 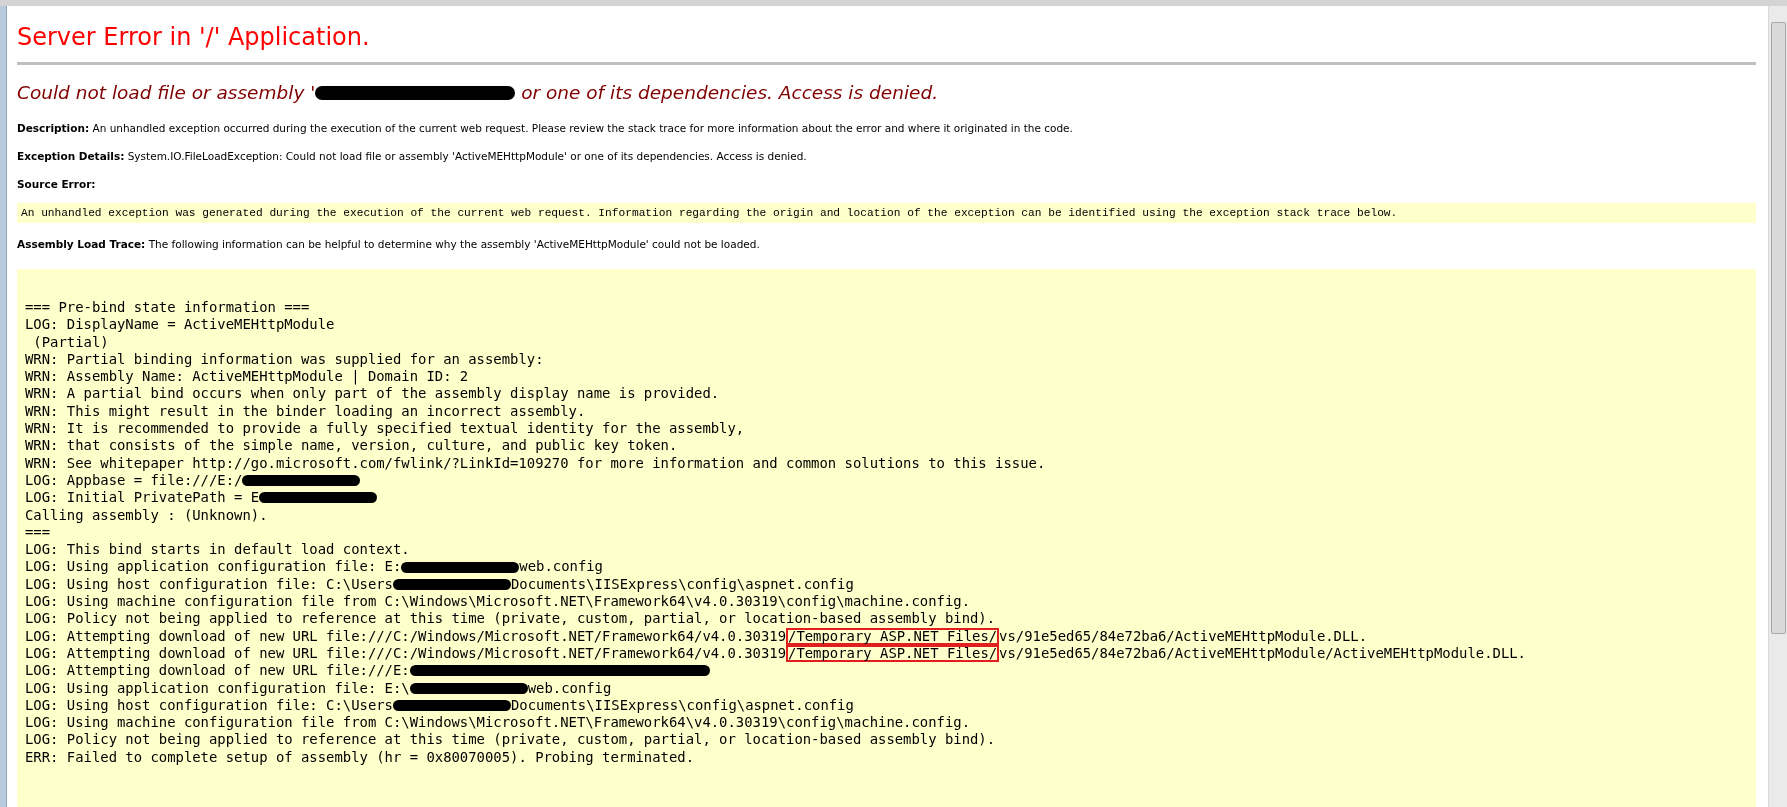 I want to click on detail-text: The following information can be helpful to determine why the assembly 'ActiveMEHttpModule' could not be loaded., so click(x=454, y=244).